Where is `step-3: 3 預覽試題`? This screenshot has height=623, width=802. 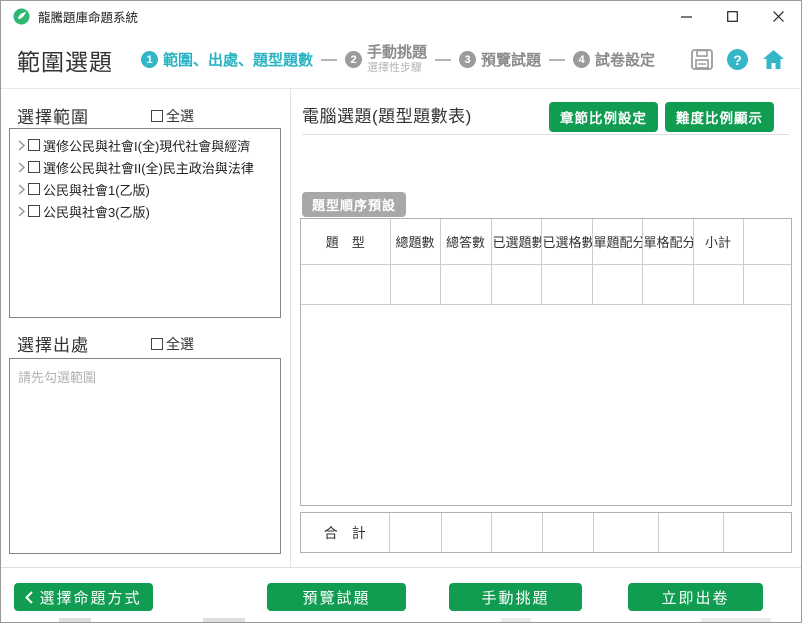
step-3: 3 預覽試題 is located at coordinates (500, 59).